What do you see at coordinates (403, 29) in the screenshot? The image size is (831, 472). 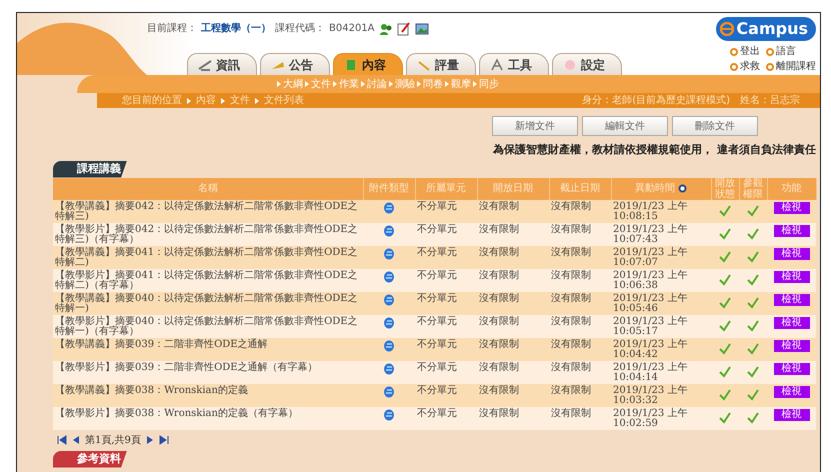 I see `edit-note-icon` at bounding box center [403, 29].